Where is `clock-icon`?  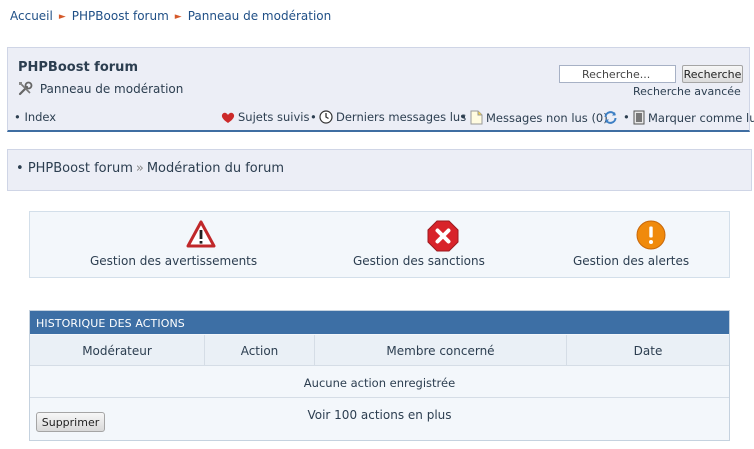
clock-icon is located at coordinates (327, 117).